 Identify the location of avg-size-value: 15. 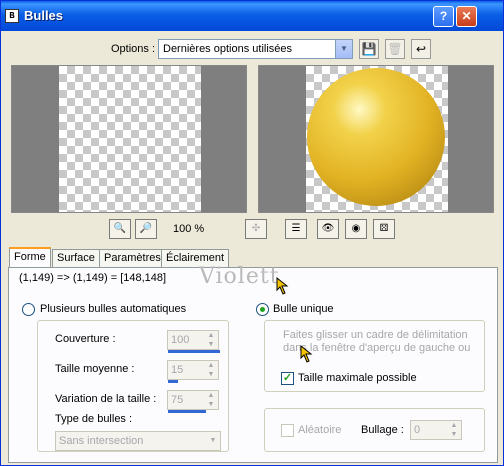
(177, 370).